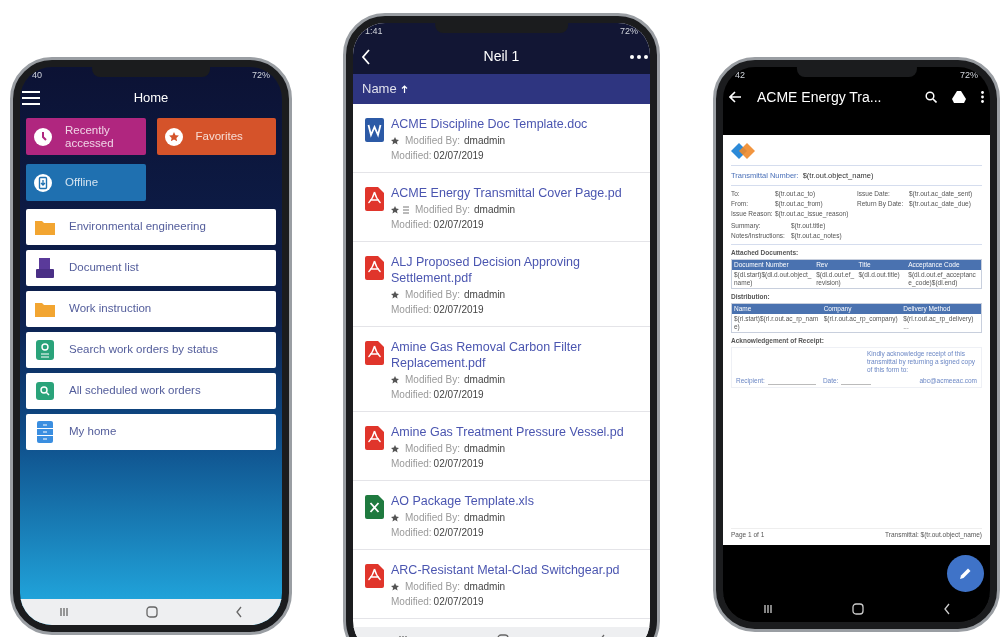  I want to click on file-name: Amine Gas Treatment Pressure Vessel.pd, so click(507, 432).